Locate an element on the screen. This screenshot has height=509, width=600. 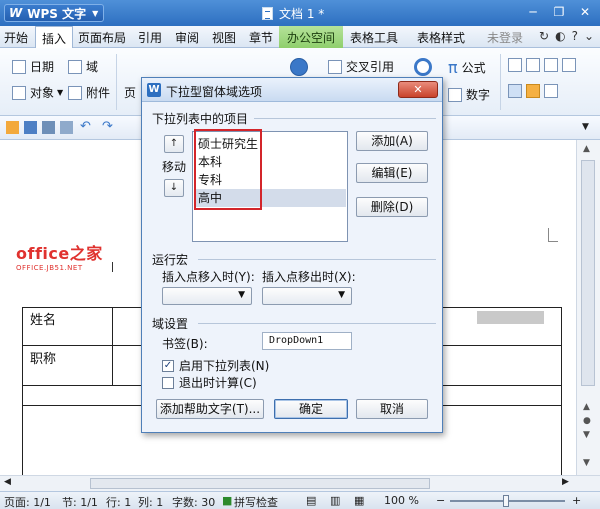
zoom-out-icon: − is located at coordinates (440, 500).